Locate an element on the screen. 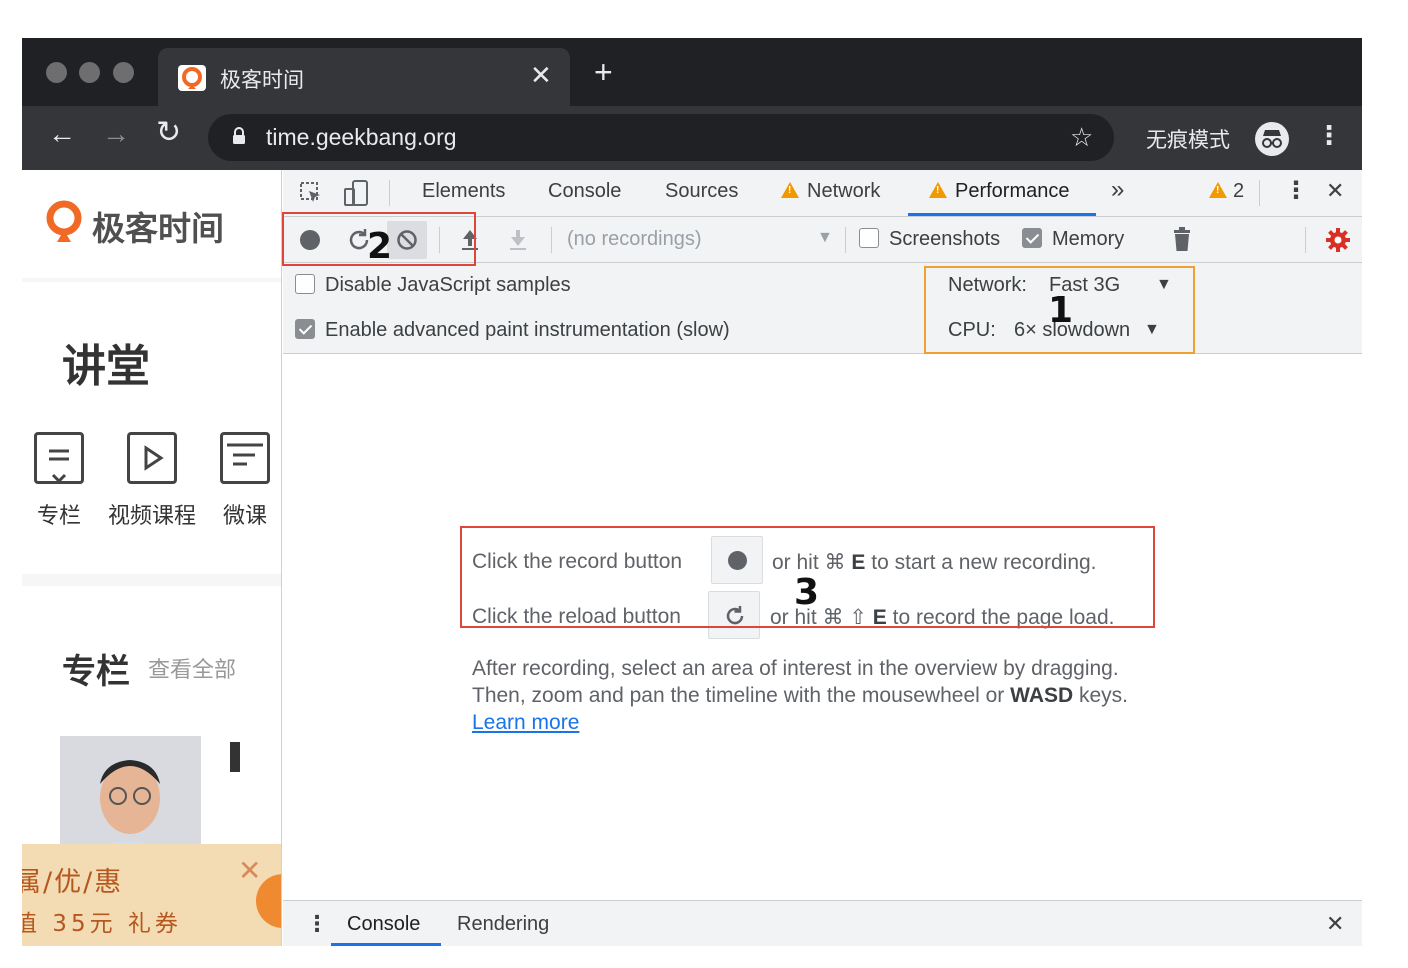  category-label: 专栏 is located at coordinates (58, 516).